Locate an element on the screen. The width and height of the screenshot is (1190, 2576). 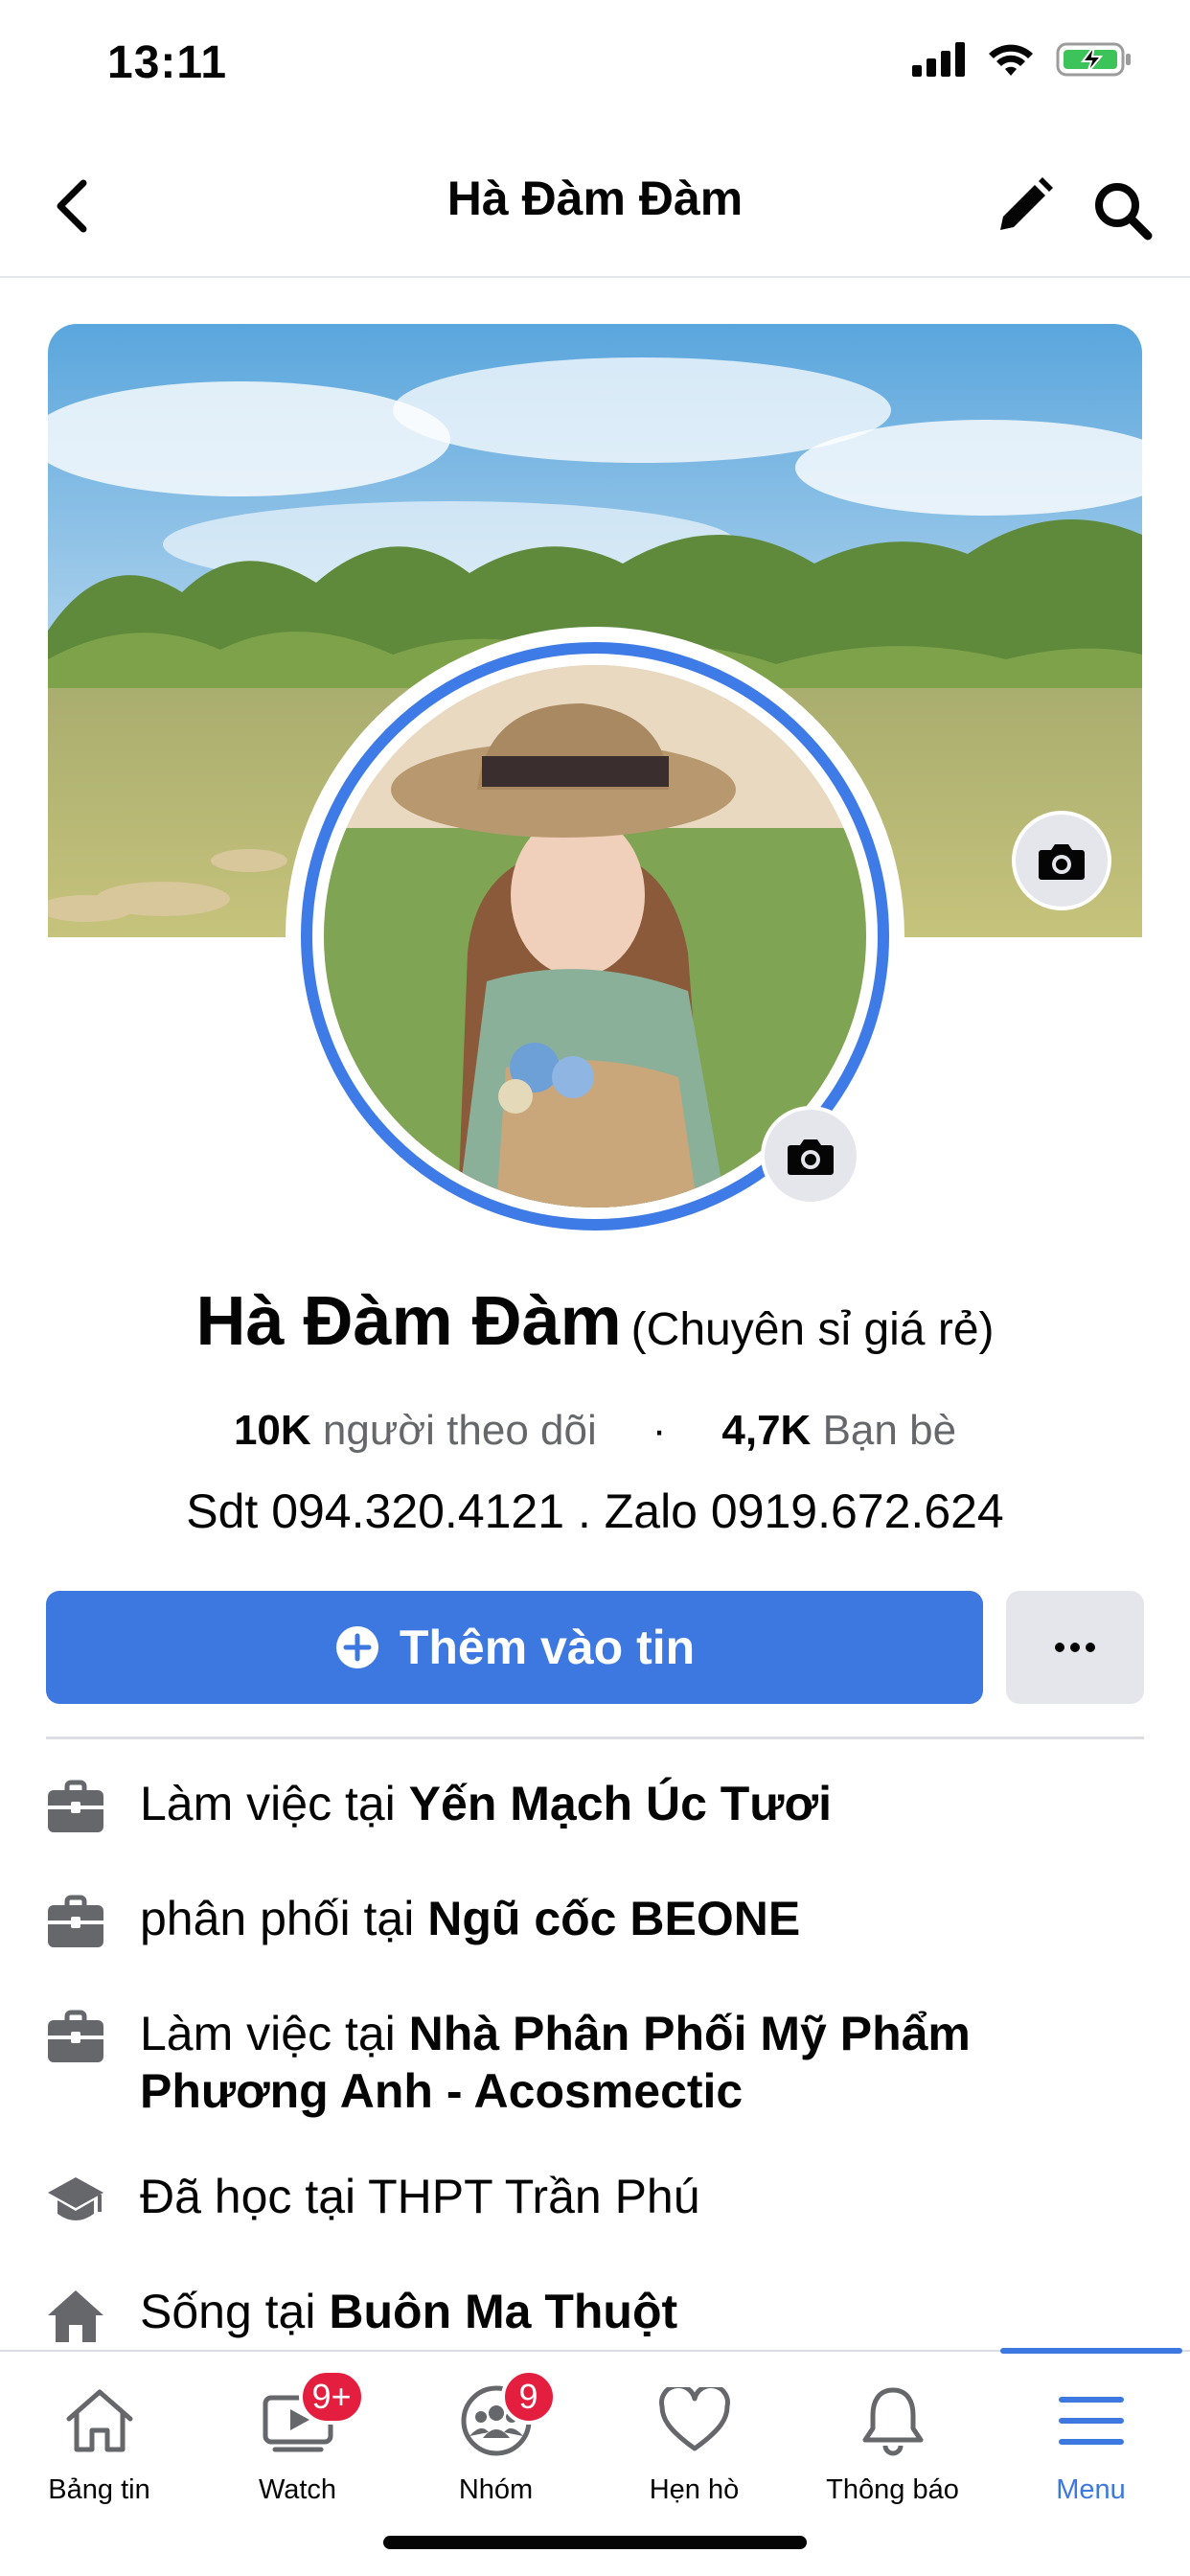
change-cover-button is located at coordinates (1062, 860).